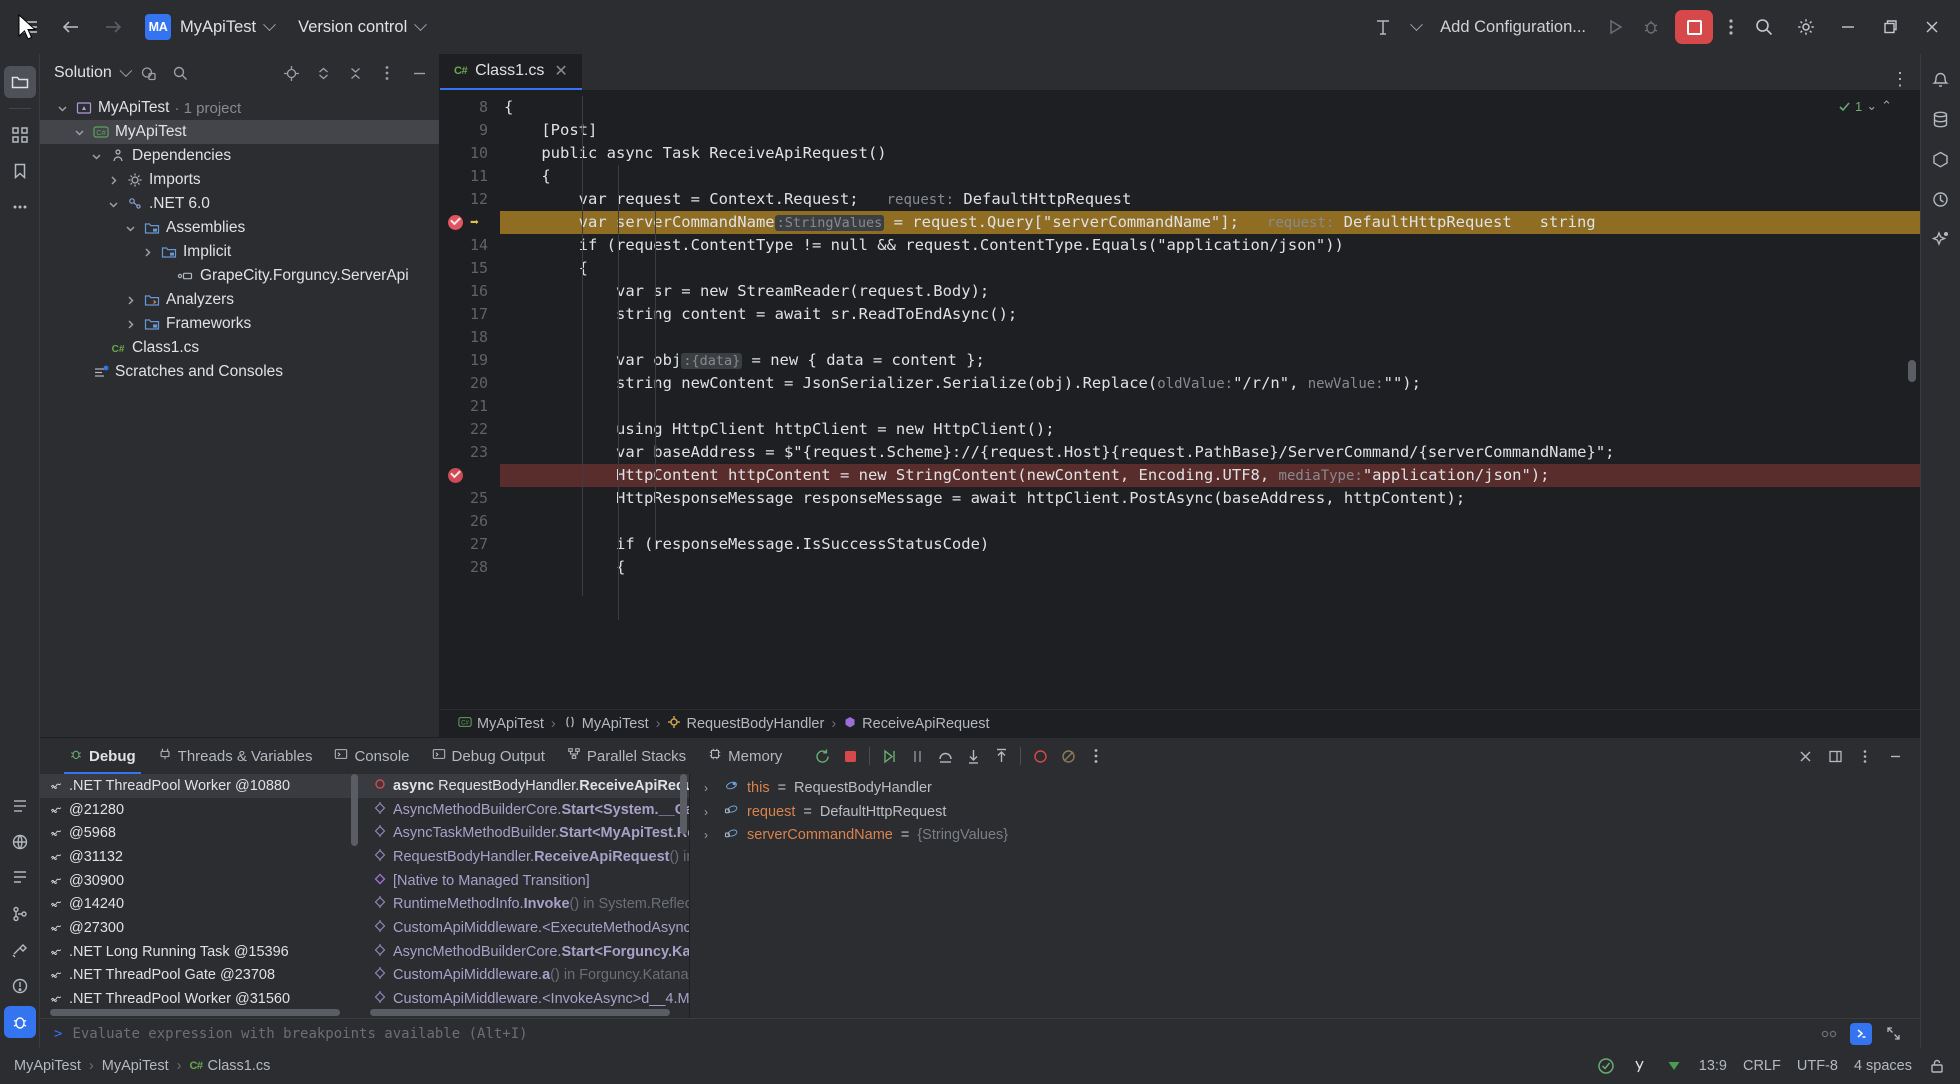 This screenshot has height=1084, width=1960. I want to click on step-out-icon, so click(1001, 756).